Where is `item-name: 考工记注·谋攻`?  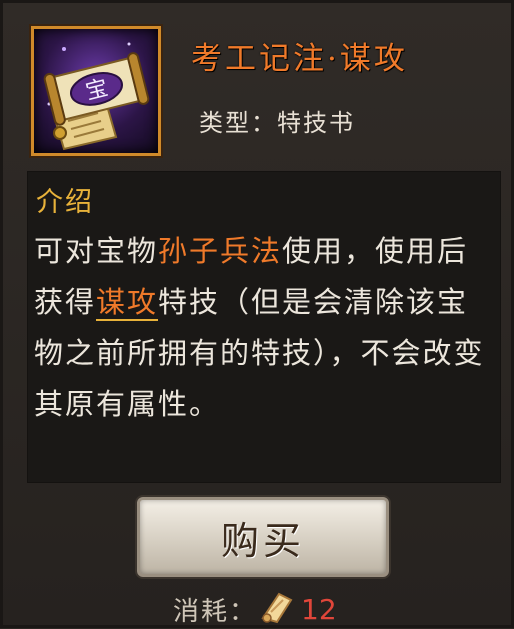
item-name: 考工记注·谋攻 is located at coordinates (299, 59).